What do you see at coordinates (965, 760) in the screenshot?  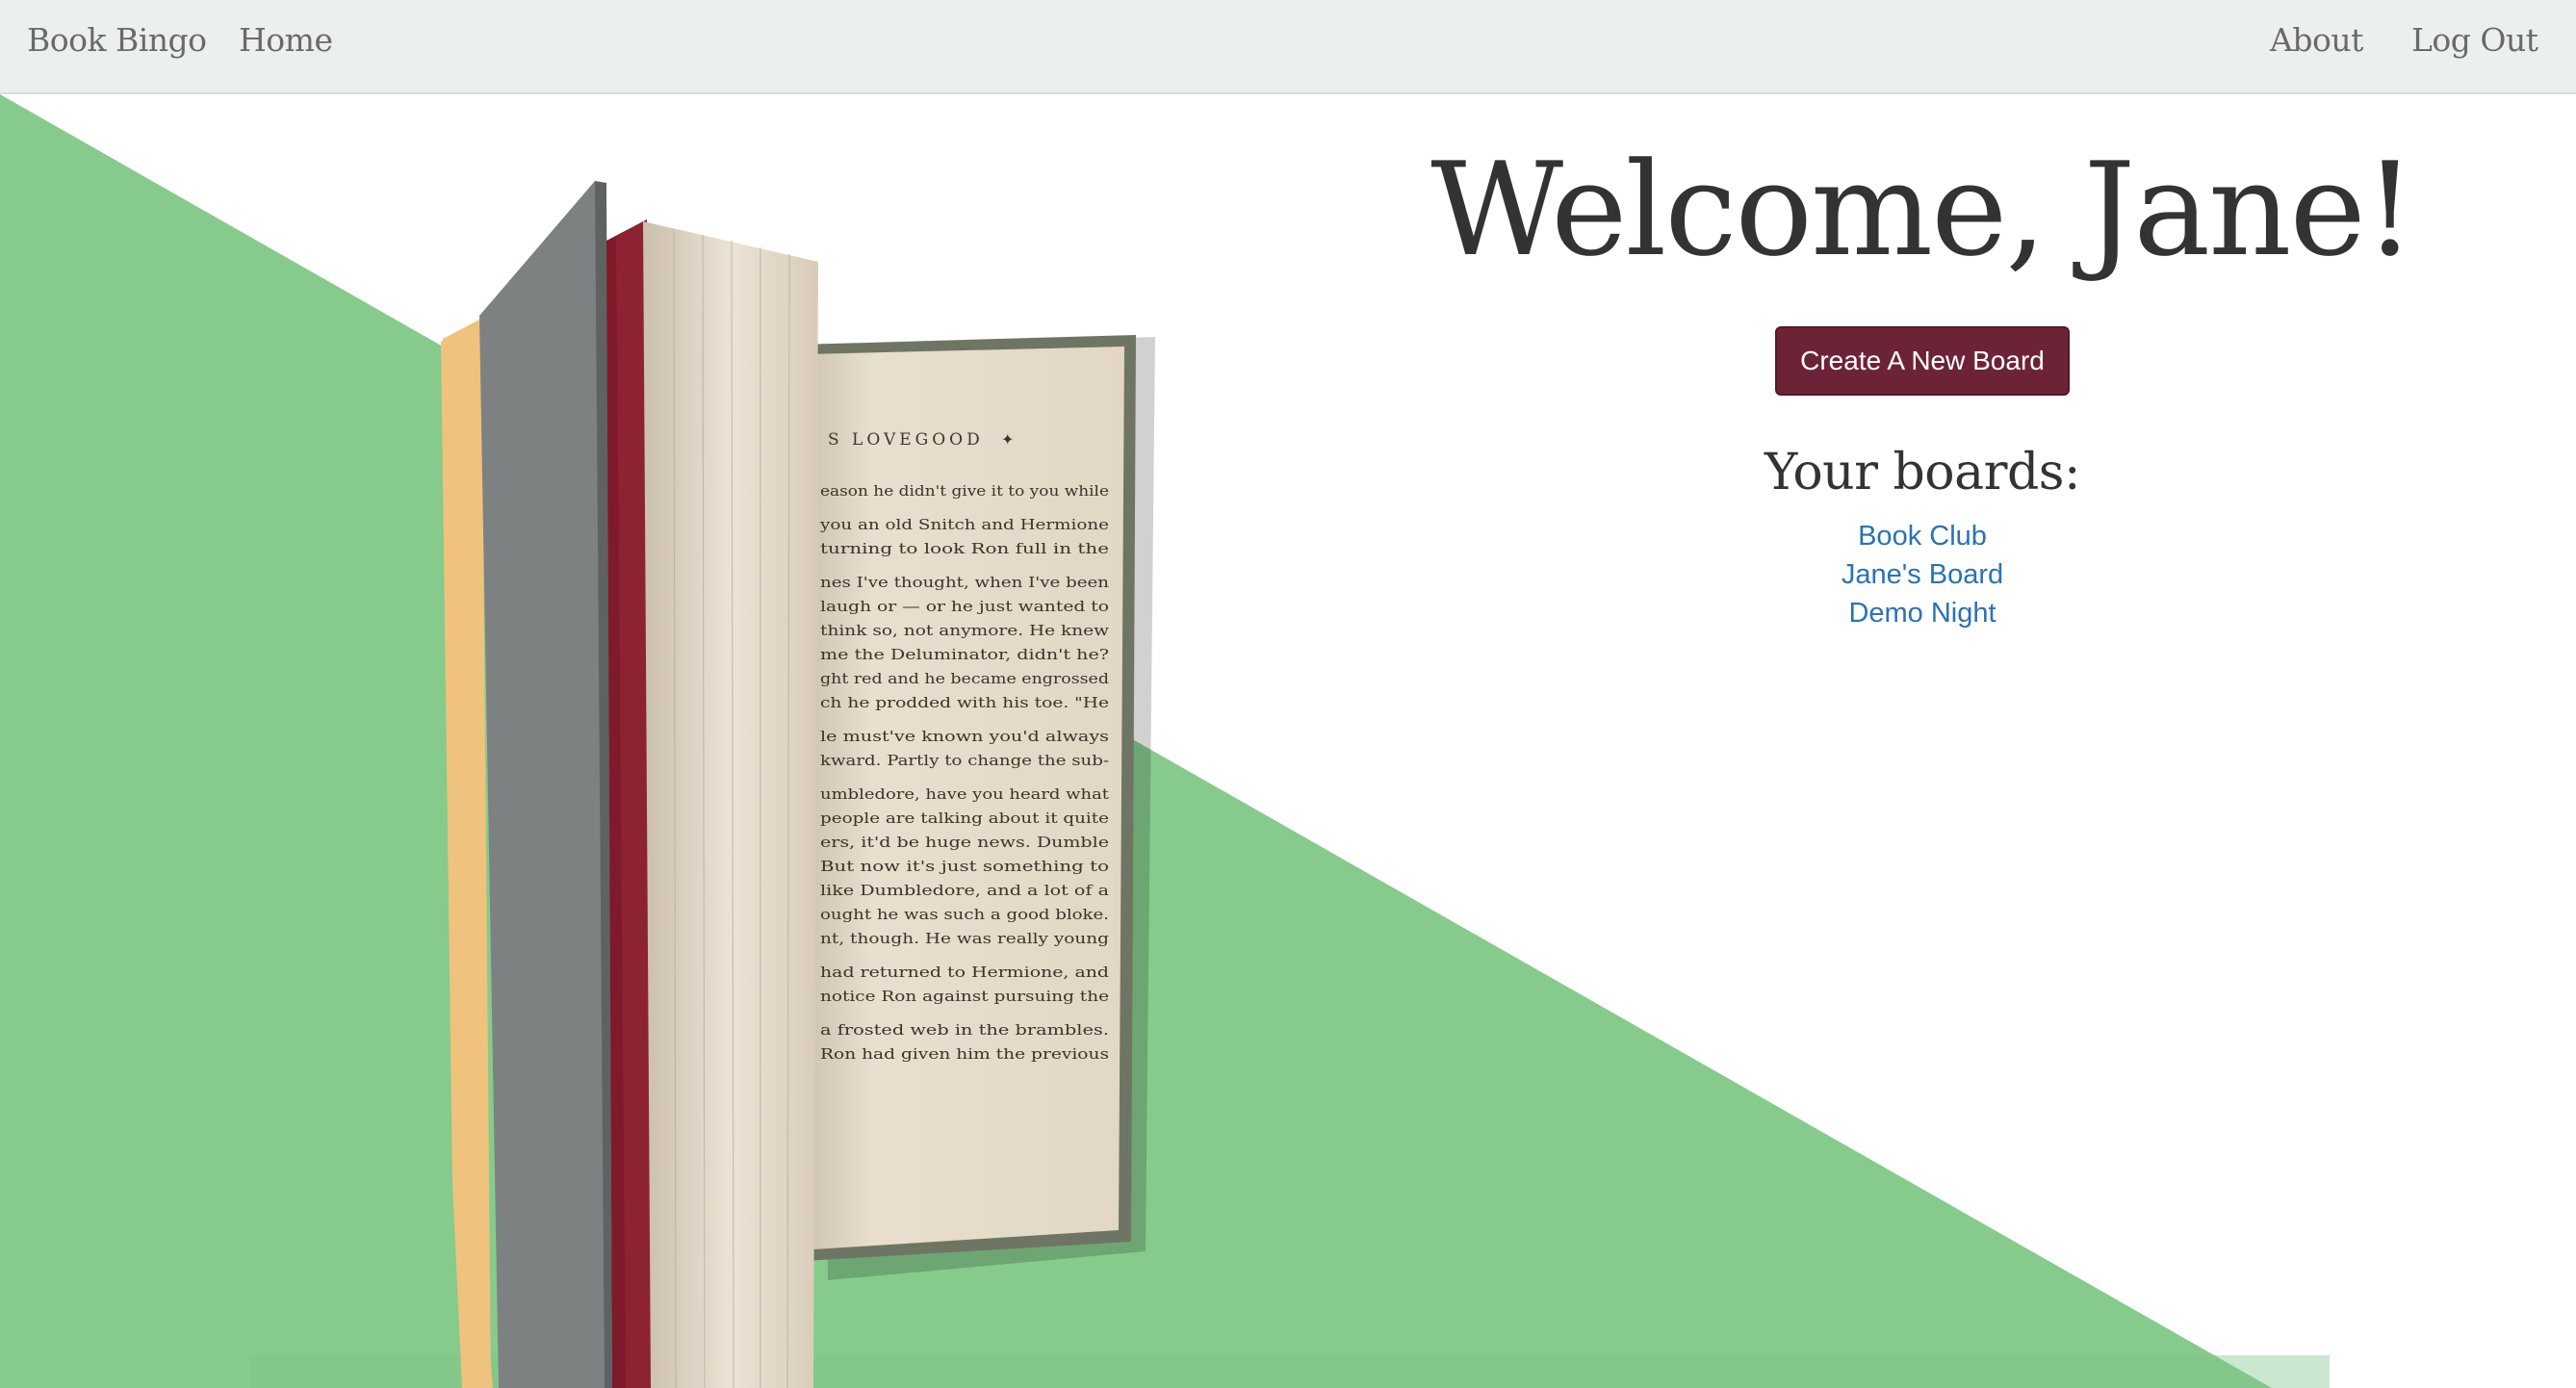 I see `book-text-line: kward. Partly to change the sub-` at bounding box center [965, 760].